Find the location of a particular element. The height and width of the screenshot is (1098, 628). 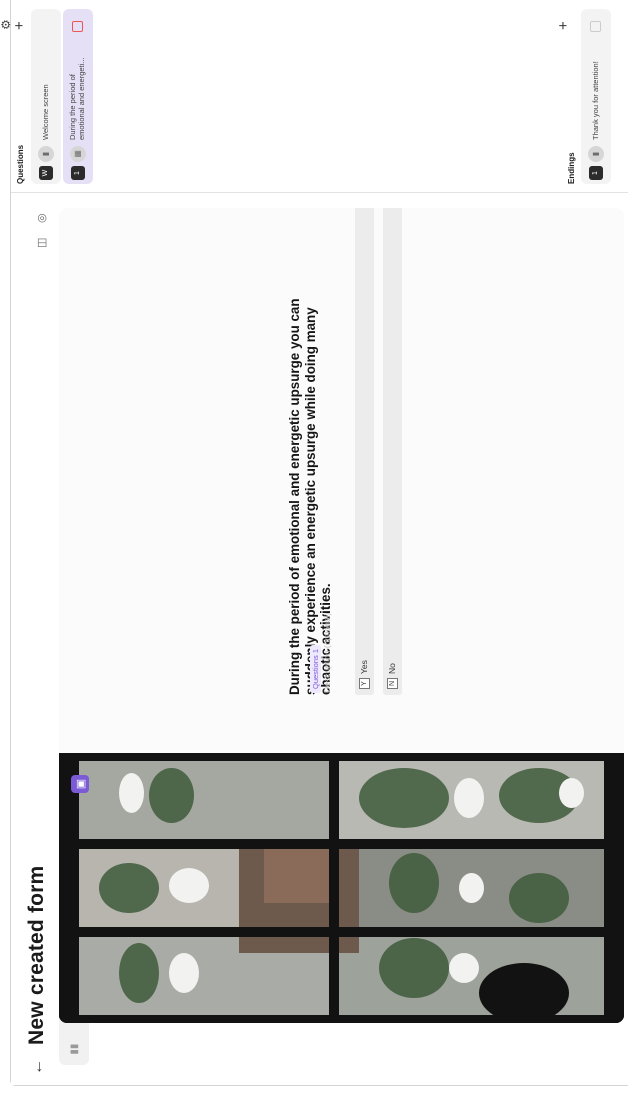

item-label: Welcome screen is located at coordinates (45, 112).